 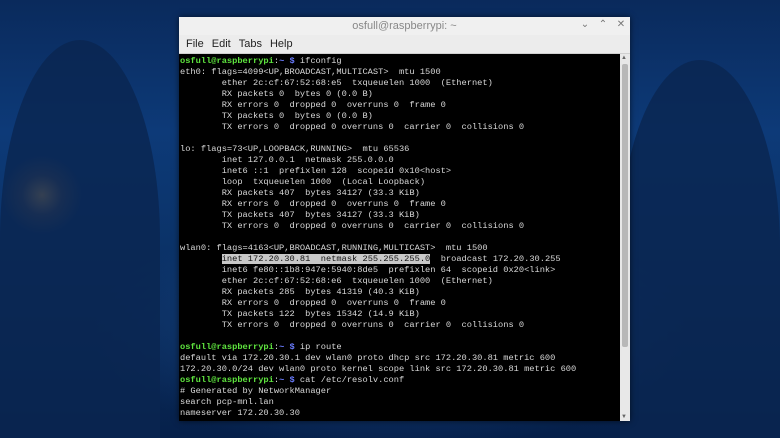 What do you see at coordinates (399, 61) in the screenshot?
I see `prompt-line: osfull@raspberrypi:~ $ ifconfig` at bounding box center [399, 61].